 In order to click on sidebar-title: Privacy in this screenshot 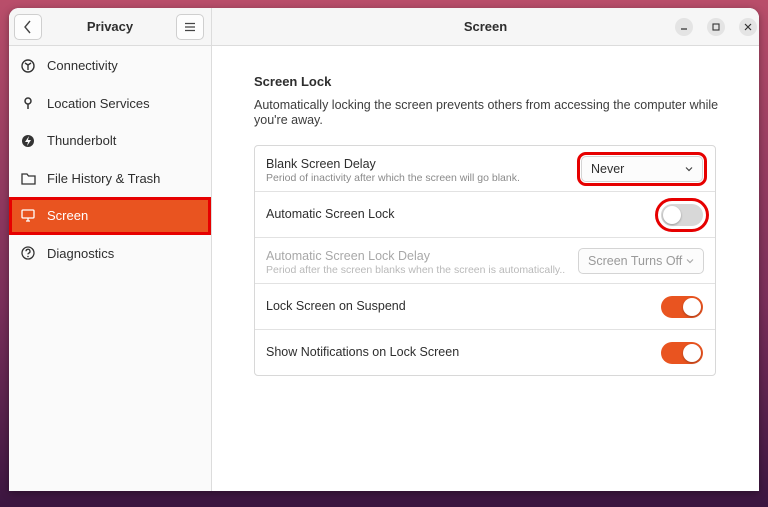, I will do `click(110, 26)`.